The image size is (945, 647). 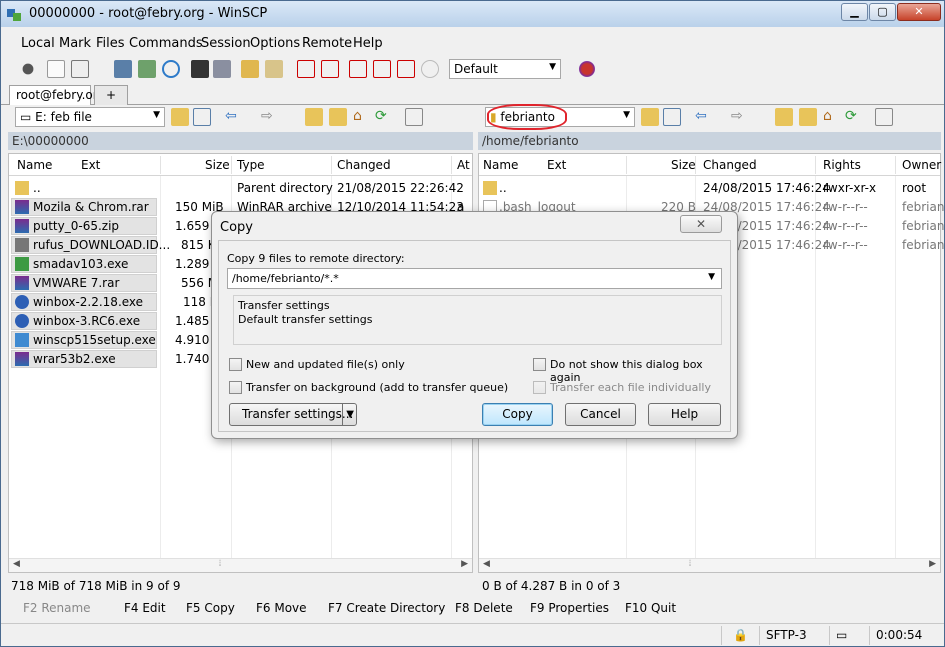 I want to click on f4-edit-button: F4 Edit, so click(x=145, y=608).